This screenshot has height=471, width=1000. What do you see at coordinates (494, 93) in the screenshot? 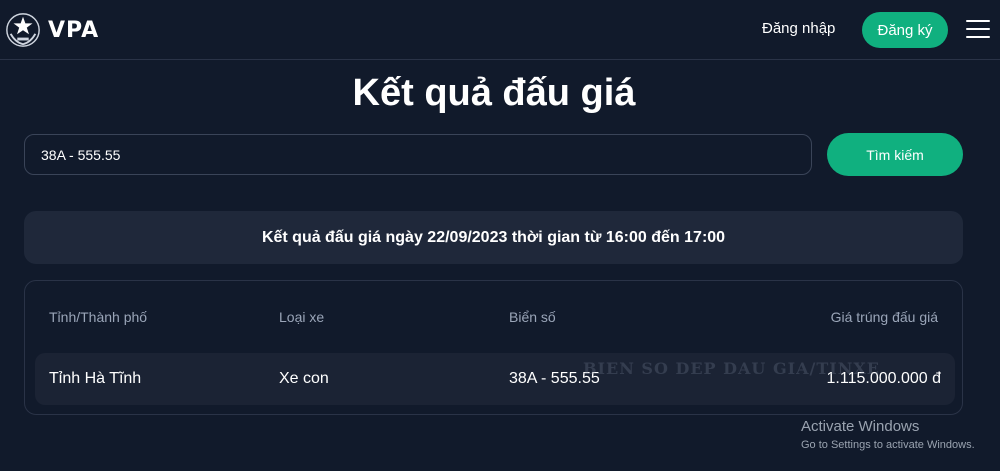
I see `page-title: Kết quả đấu giá` at bounding box center [494, 93].